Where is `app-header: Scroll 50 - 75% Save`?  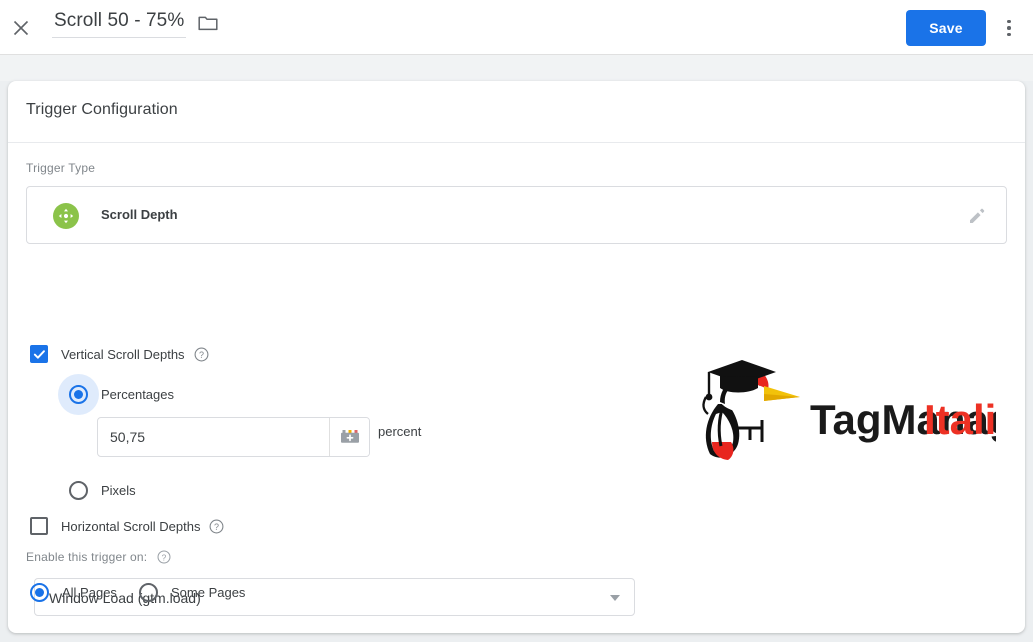 app-header: Scroll 50 - 75% Save is located at coordinates (516, 27).